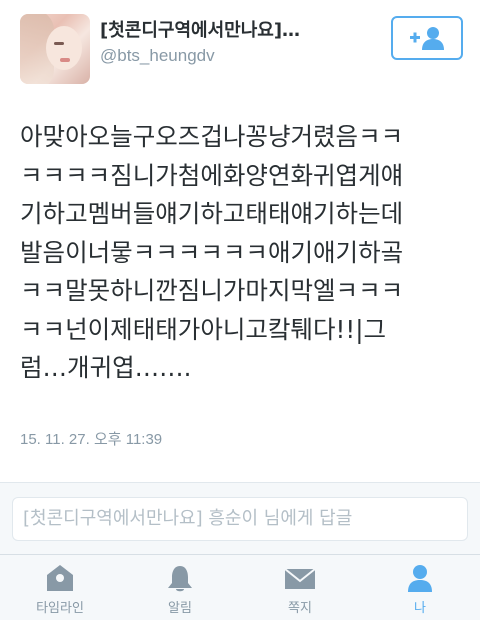 This screenshot has width=480, height=620. Describe the element at coordinates (212, 213) in the screenshot. I see `tweet-line: 기하고멤버들얘기하고태태얘기하는데` at that location.